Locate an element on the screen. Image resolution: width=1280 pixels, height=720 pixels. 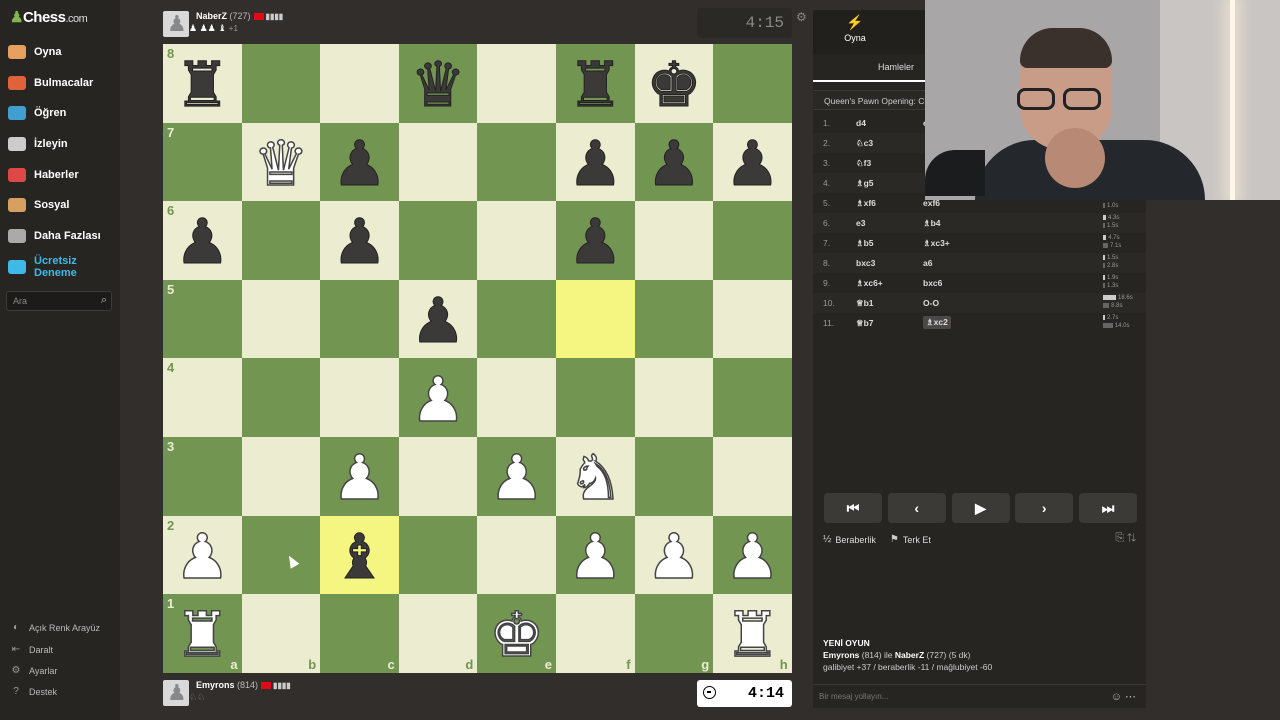
chat-input: Bir mesaj yollayın... ☺ ⋯ is located at coordinates (979, 696).